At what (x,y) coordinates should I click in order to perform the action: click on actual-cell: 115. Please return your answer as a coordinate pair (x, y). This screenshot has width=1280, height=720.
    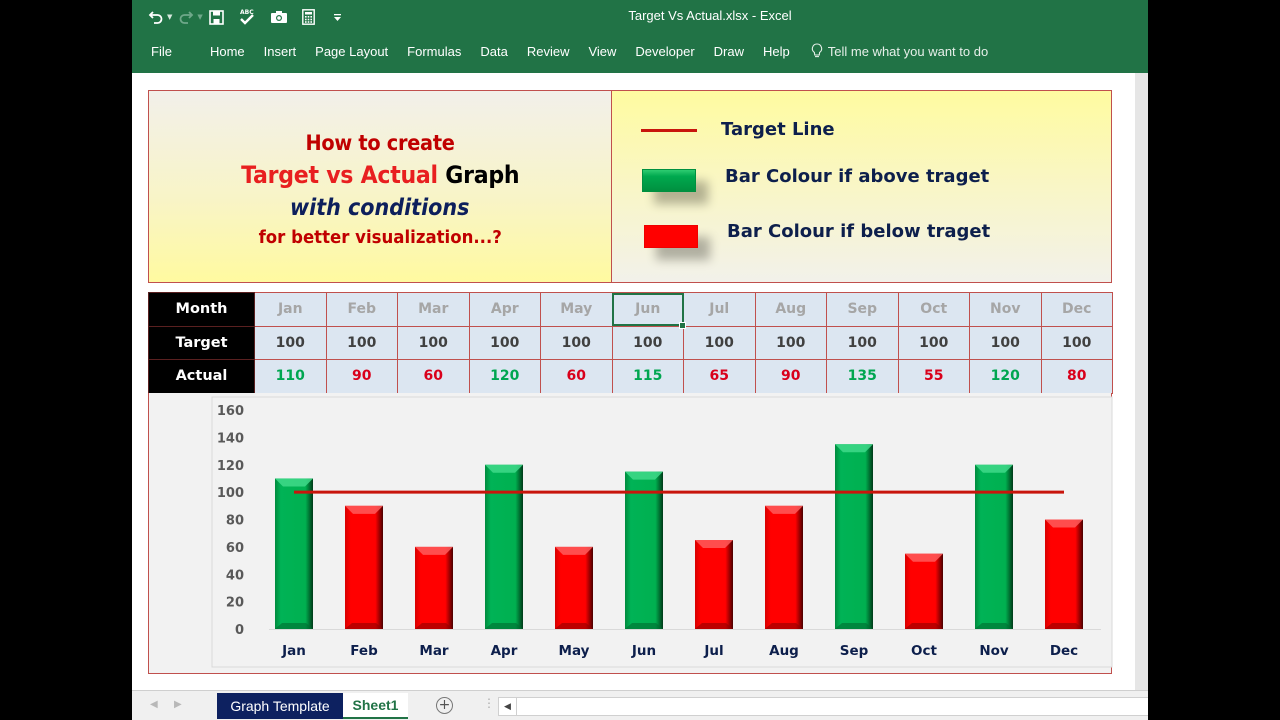
    Looking at the image, I should click on (647, 376).